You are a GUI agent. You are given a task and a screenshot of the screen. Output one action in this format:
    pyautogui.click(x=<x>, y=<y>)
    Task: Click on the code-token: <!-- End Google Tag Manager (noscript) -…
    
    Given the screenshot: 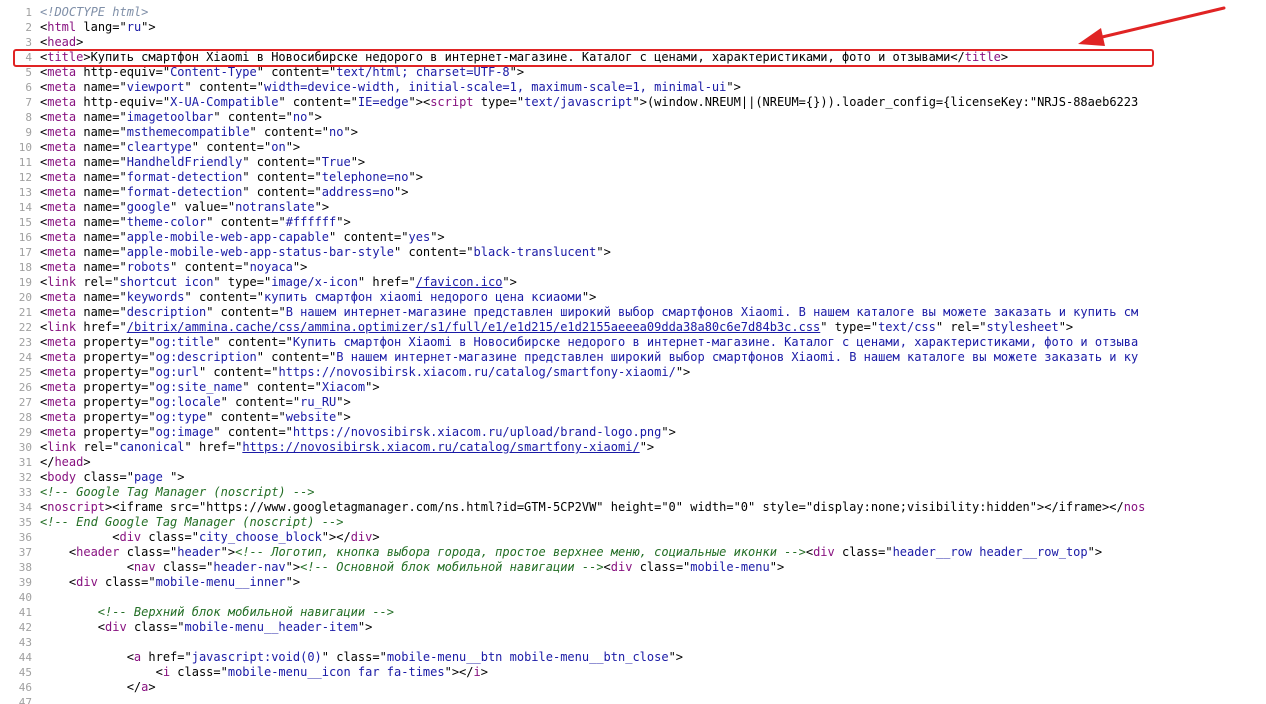 What is the action you would take?
    pyautogui.click(x=192, y=522)
    